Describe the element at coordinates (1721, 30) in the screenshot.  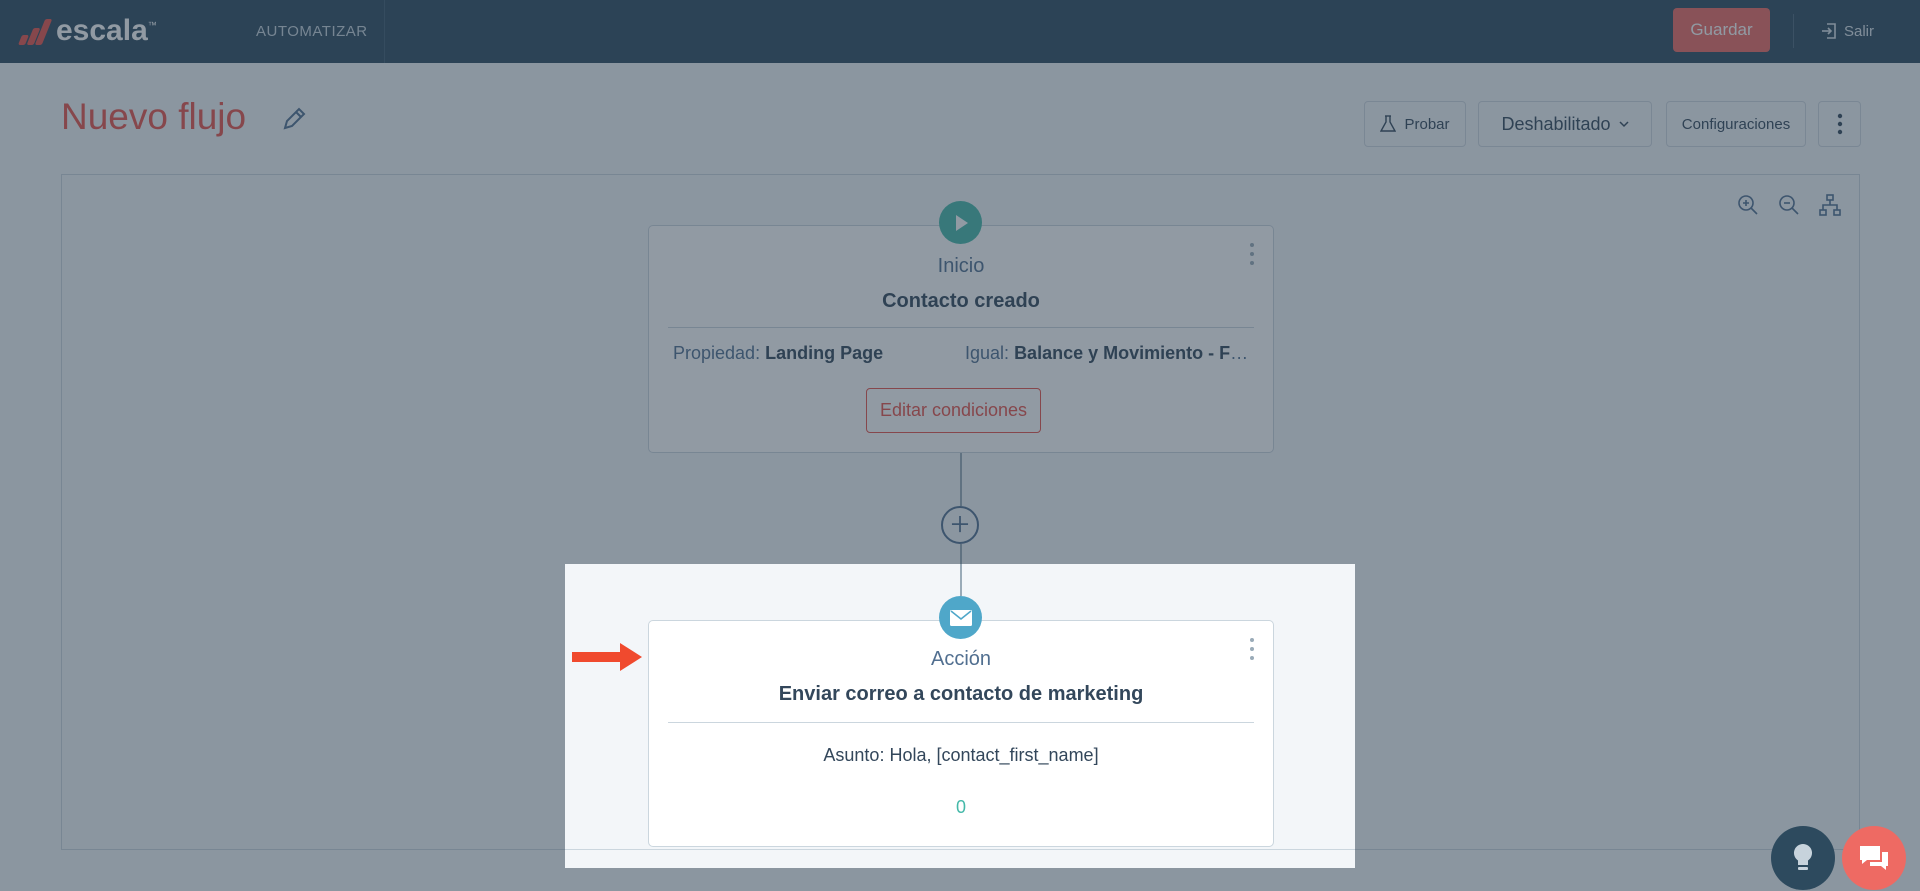
I see `save-button: Guardar` at that location.